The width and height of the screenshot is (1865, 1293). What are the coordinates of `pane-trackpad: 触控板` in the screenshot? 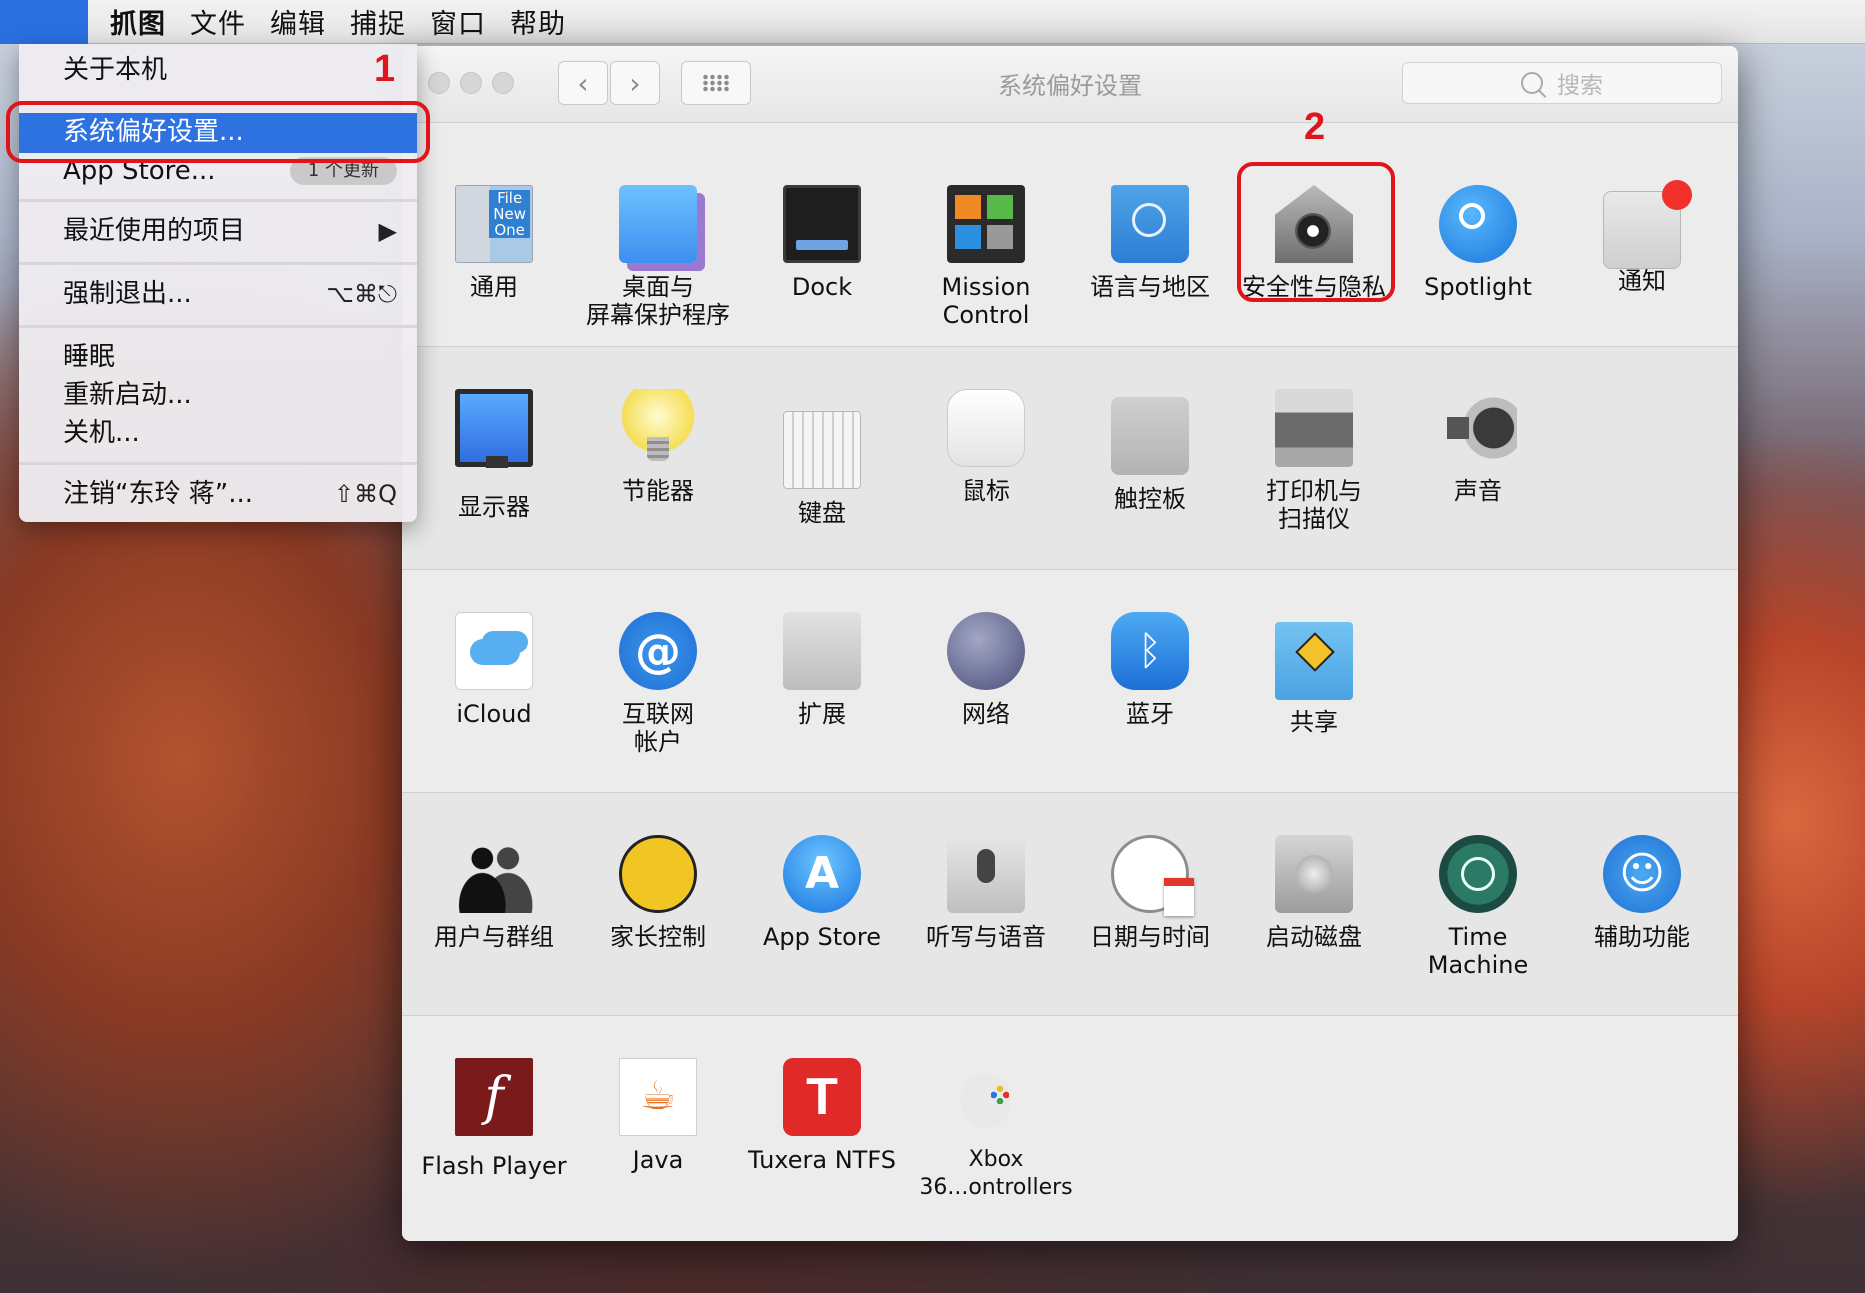 It's located at (1150, 451).